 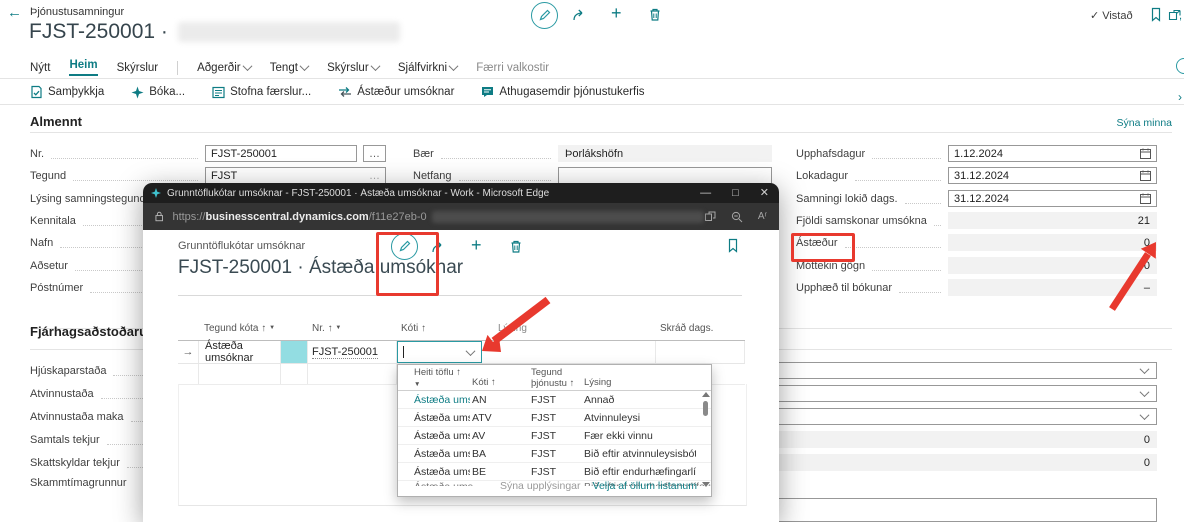 I want to click on dd-header-heiti: Heiti töflu ↑ ▼, so click(x=437, y=378).